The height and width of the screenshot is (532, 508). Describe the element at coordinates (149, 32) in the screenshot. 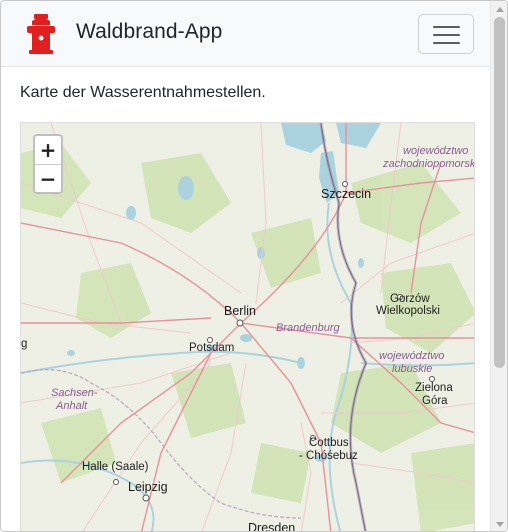

I see `brand-title: Waldbrand-App` at that location.